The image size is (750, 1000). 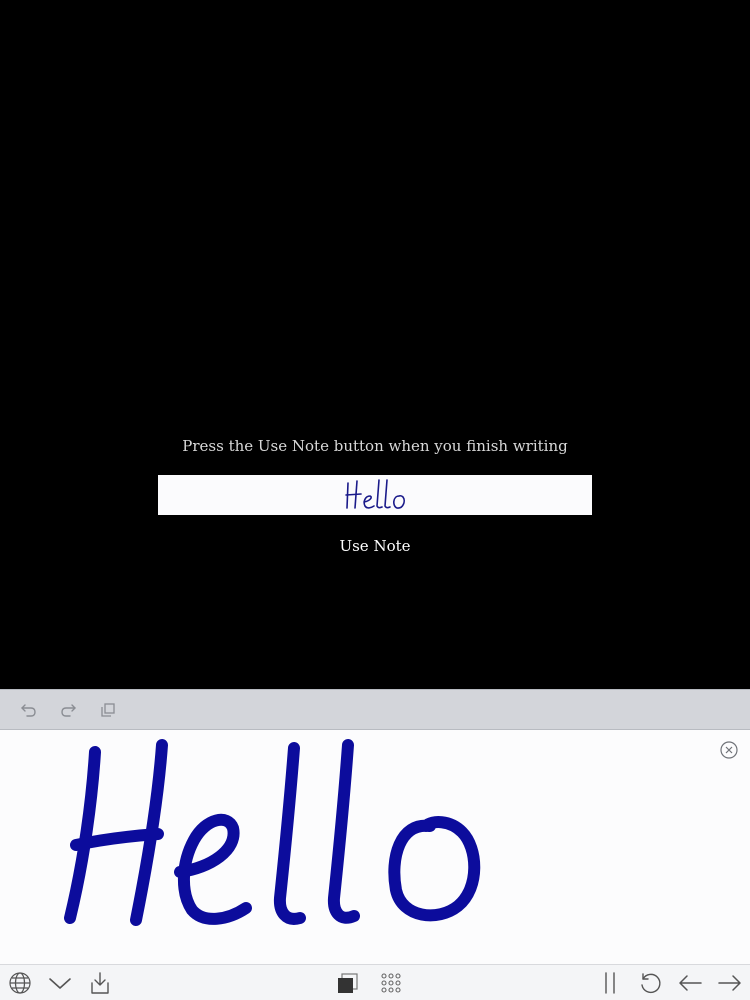 I want to click on globe-icon, so click(x=20, y=983).